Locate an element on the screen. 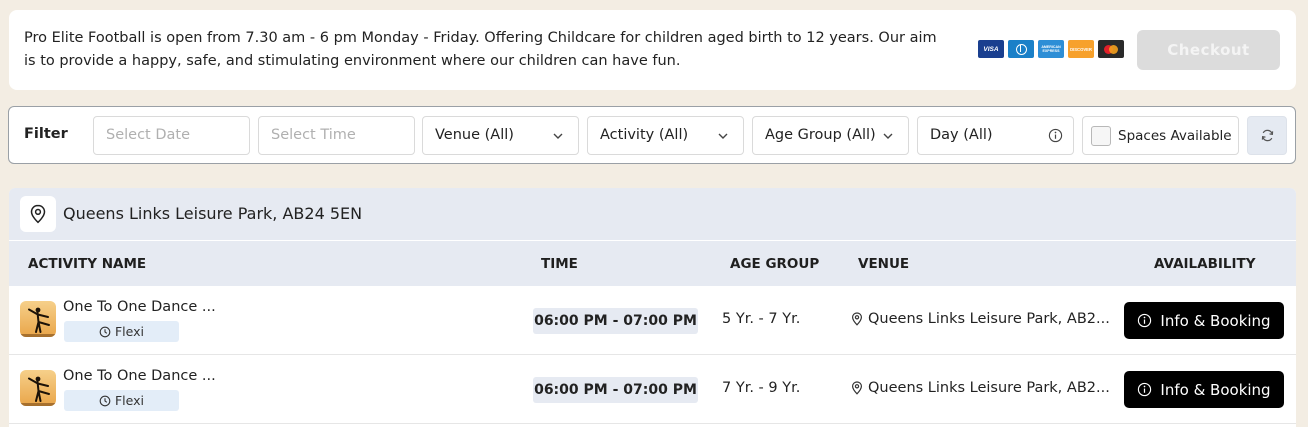 This screenshot has height=427, width=1308. activity-select: Activity (All) is located at coordinates (665, 135).